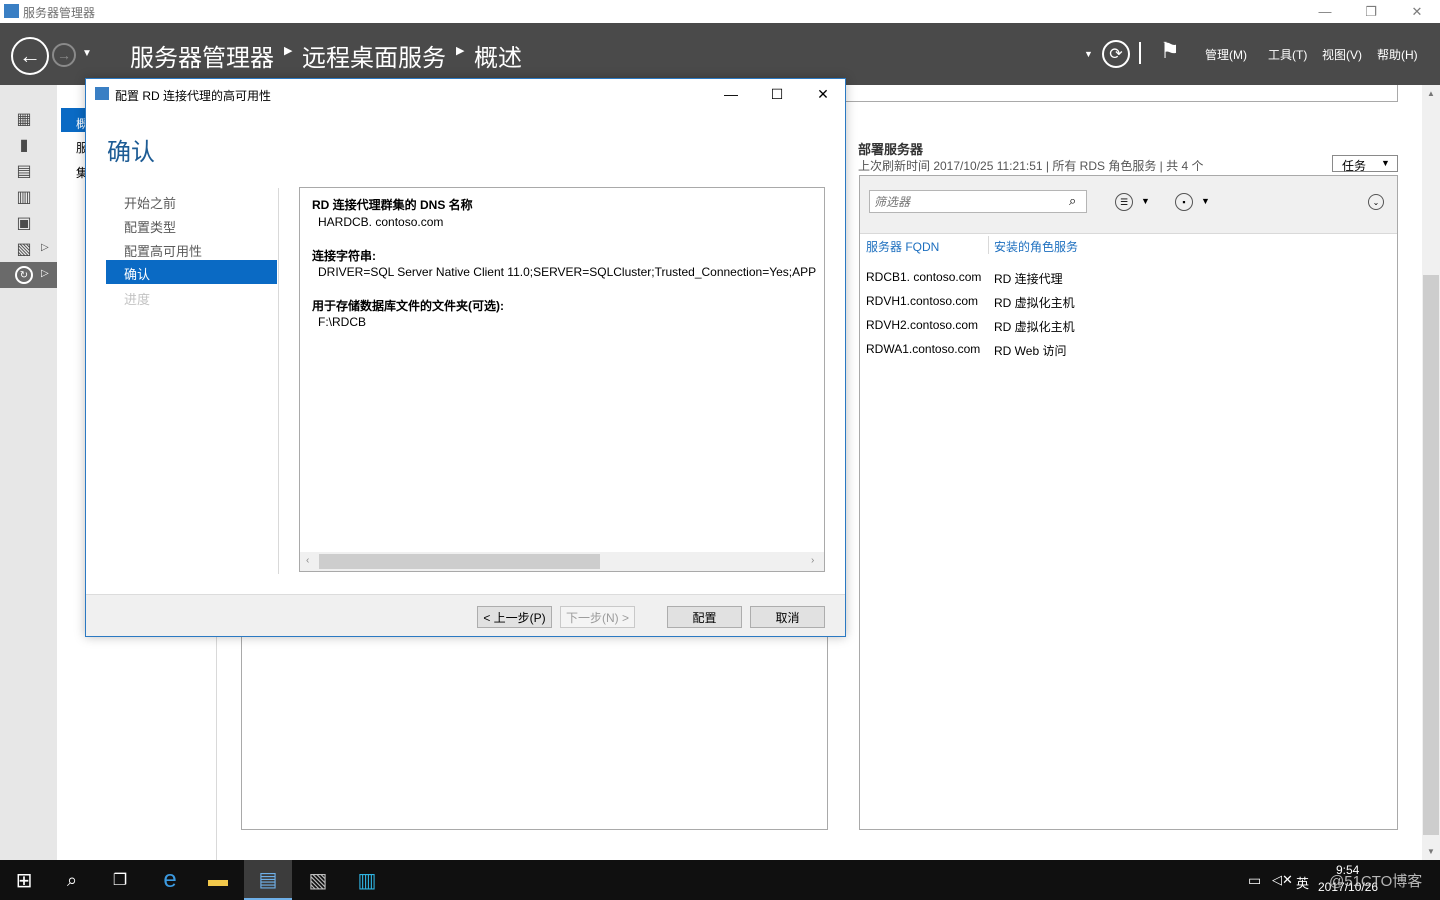 The height and width of the screenshot is (900, 1440). Describe the element at coordinates (1116, 54) in the screenshot. I see `refresh-icon: ⟳` at that location.